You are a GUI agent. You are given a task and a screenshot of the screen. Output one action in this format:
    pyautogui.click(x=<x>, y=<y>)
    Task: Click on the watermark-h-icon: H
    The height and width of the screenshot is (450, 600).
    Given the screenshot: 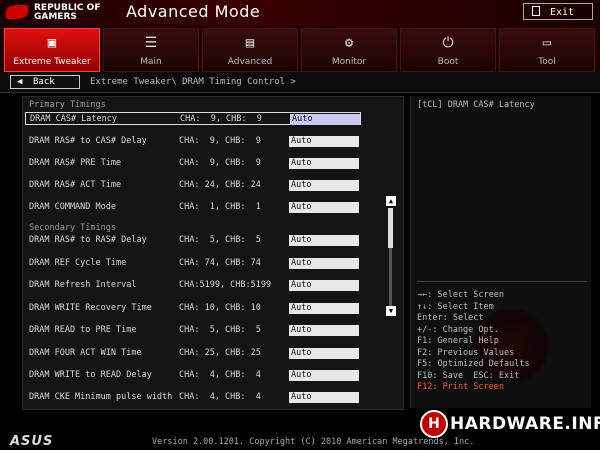 What is the action you would take?
    pyautogui.click(x=434, y=424)
    